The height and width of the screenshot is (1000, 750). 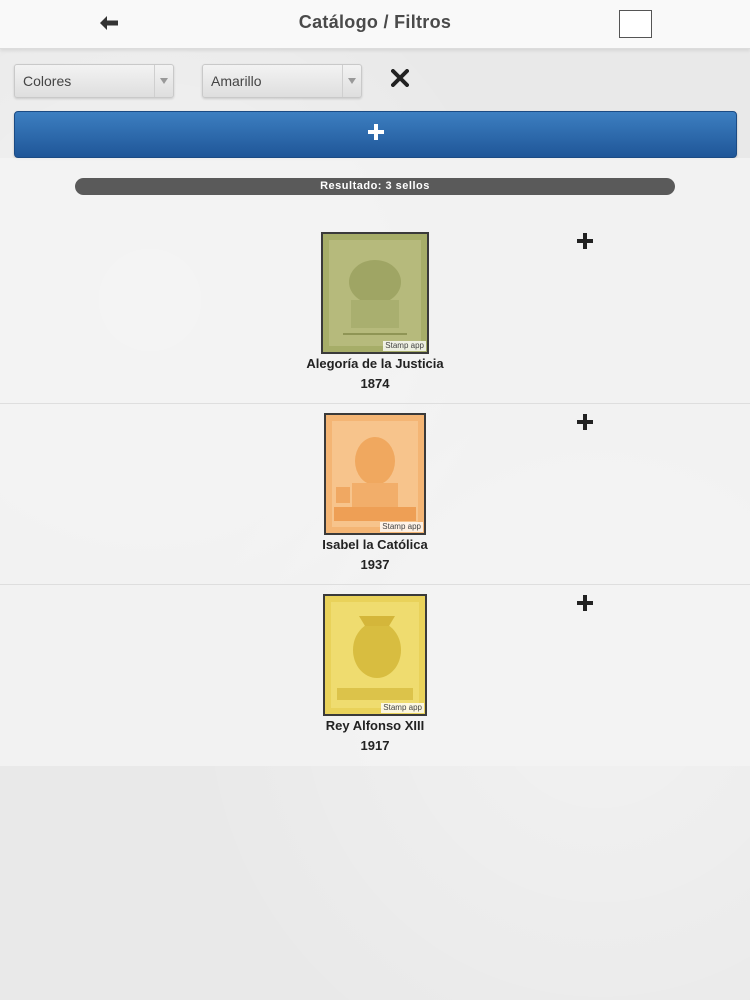 What do you see at coordinates (375, 725) in the screenshot?
I see `stamp-name: Rey Alfonso XIII` at bounding box center [375, 725].